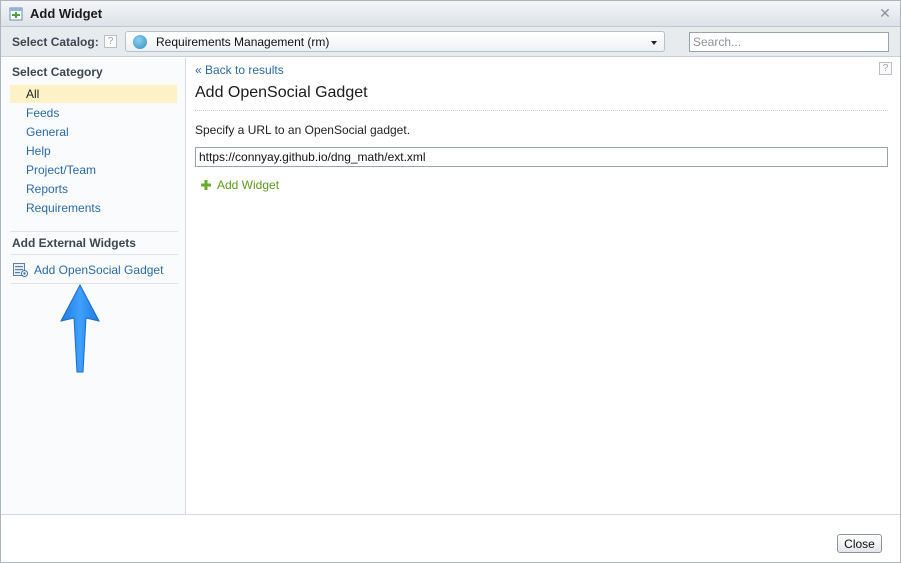 This screenshot has width=901, height=563. Describe the element at coordinates (63, 208) in the screenshot. I see `category-item-requirements: Requirements` at that location.